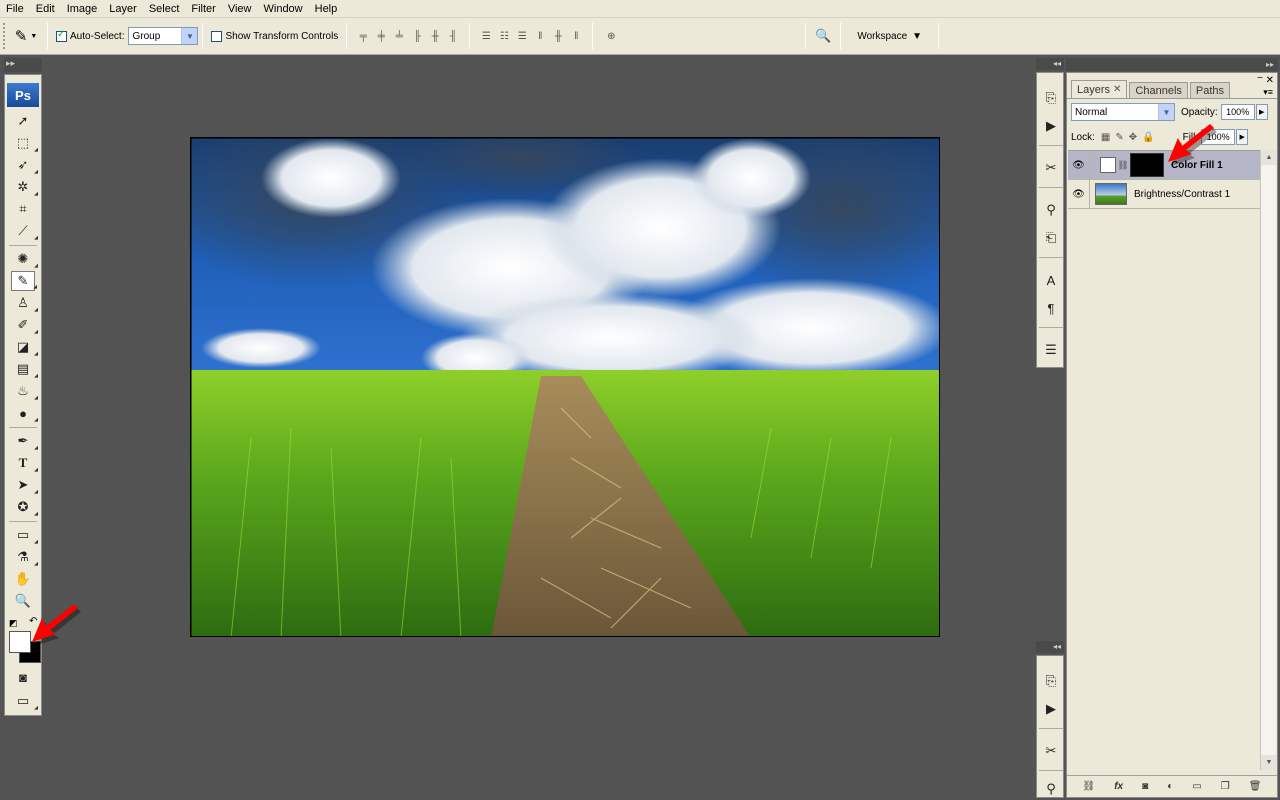 Image resolution: width=1280 pixels, height=800 pixels. Describe the element at coordinates (1119, 137) in the screenshot. I see `lock-pixels-icon: ✎` at that location.